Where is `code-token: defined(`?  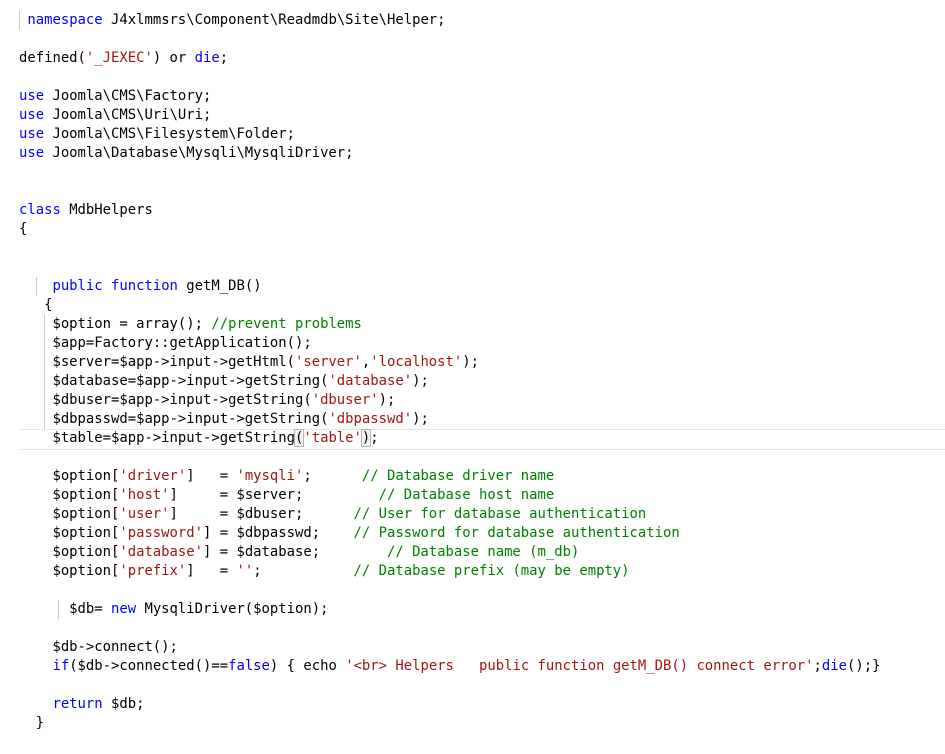 code-token: defined( is located at coordinates (52, 58).